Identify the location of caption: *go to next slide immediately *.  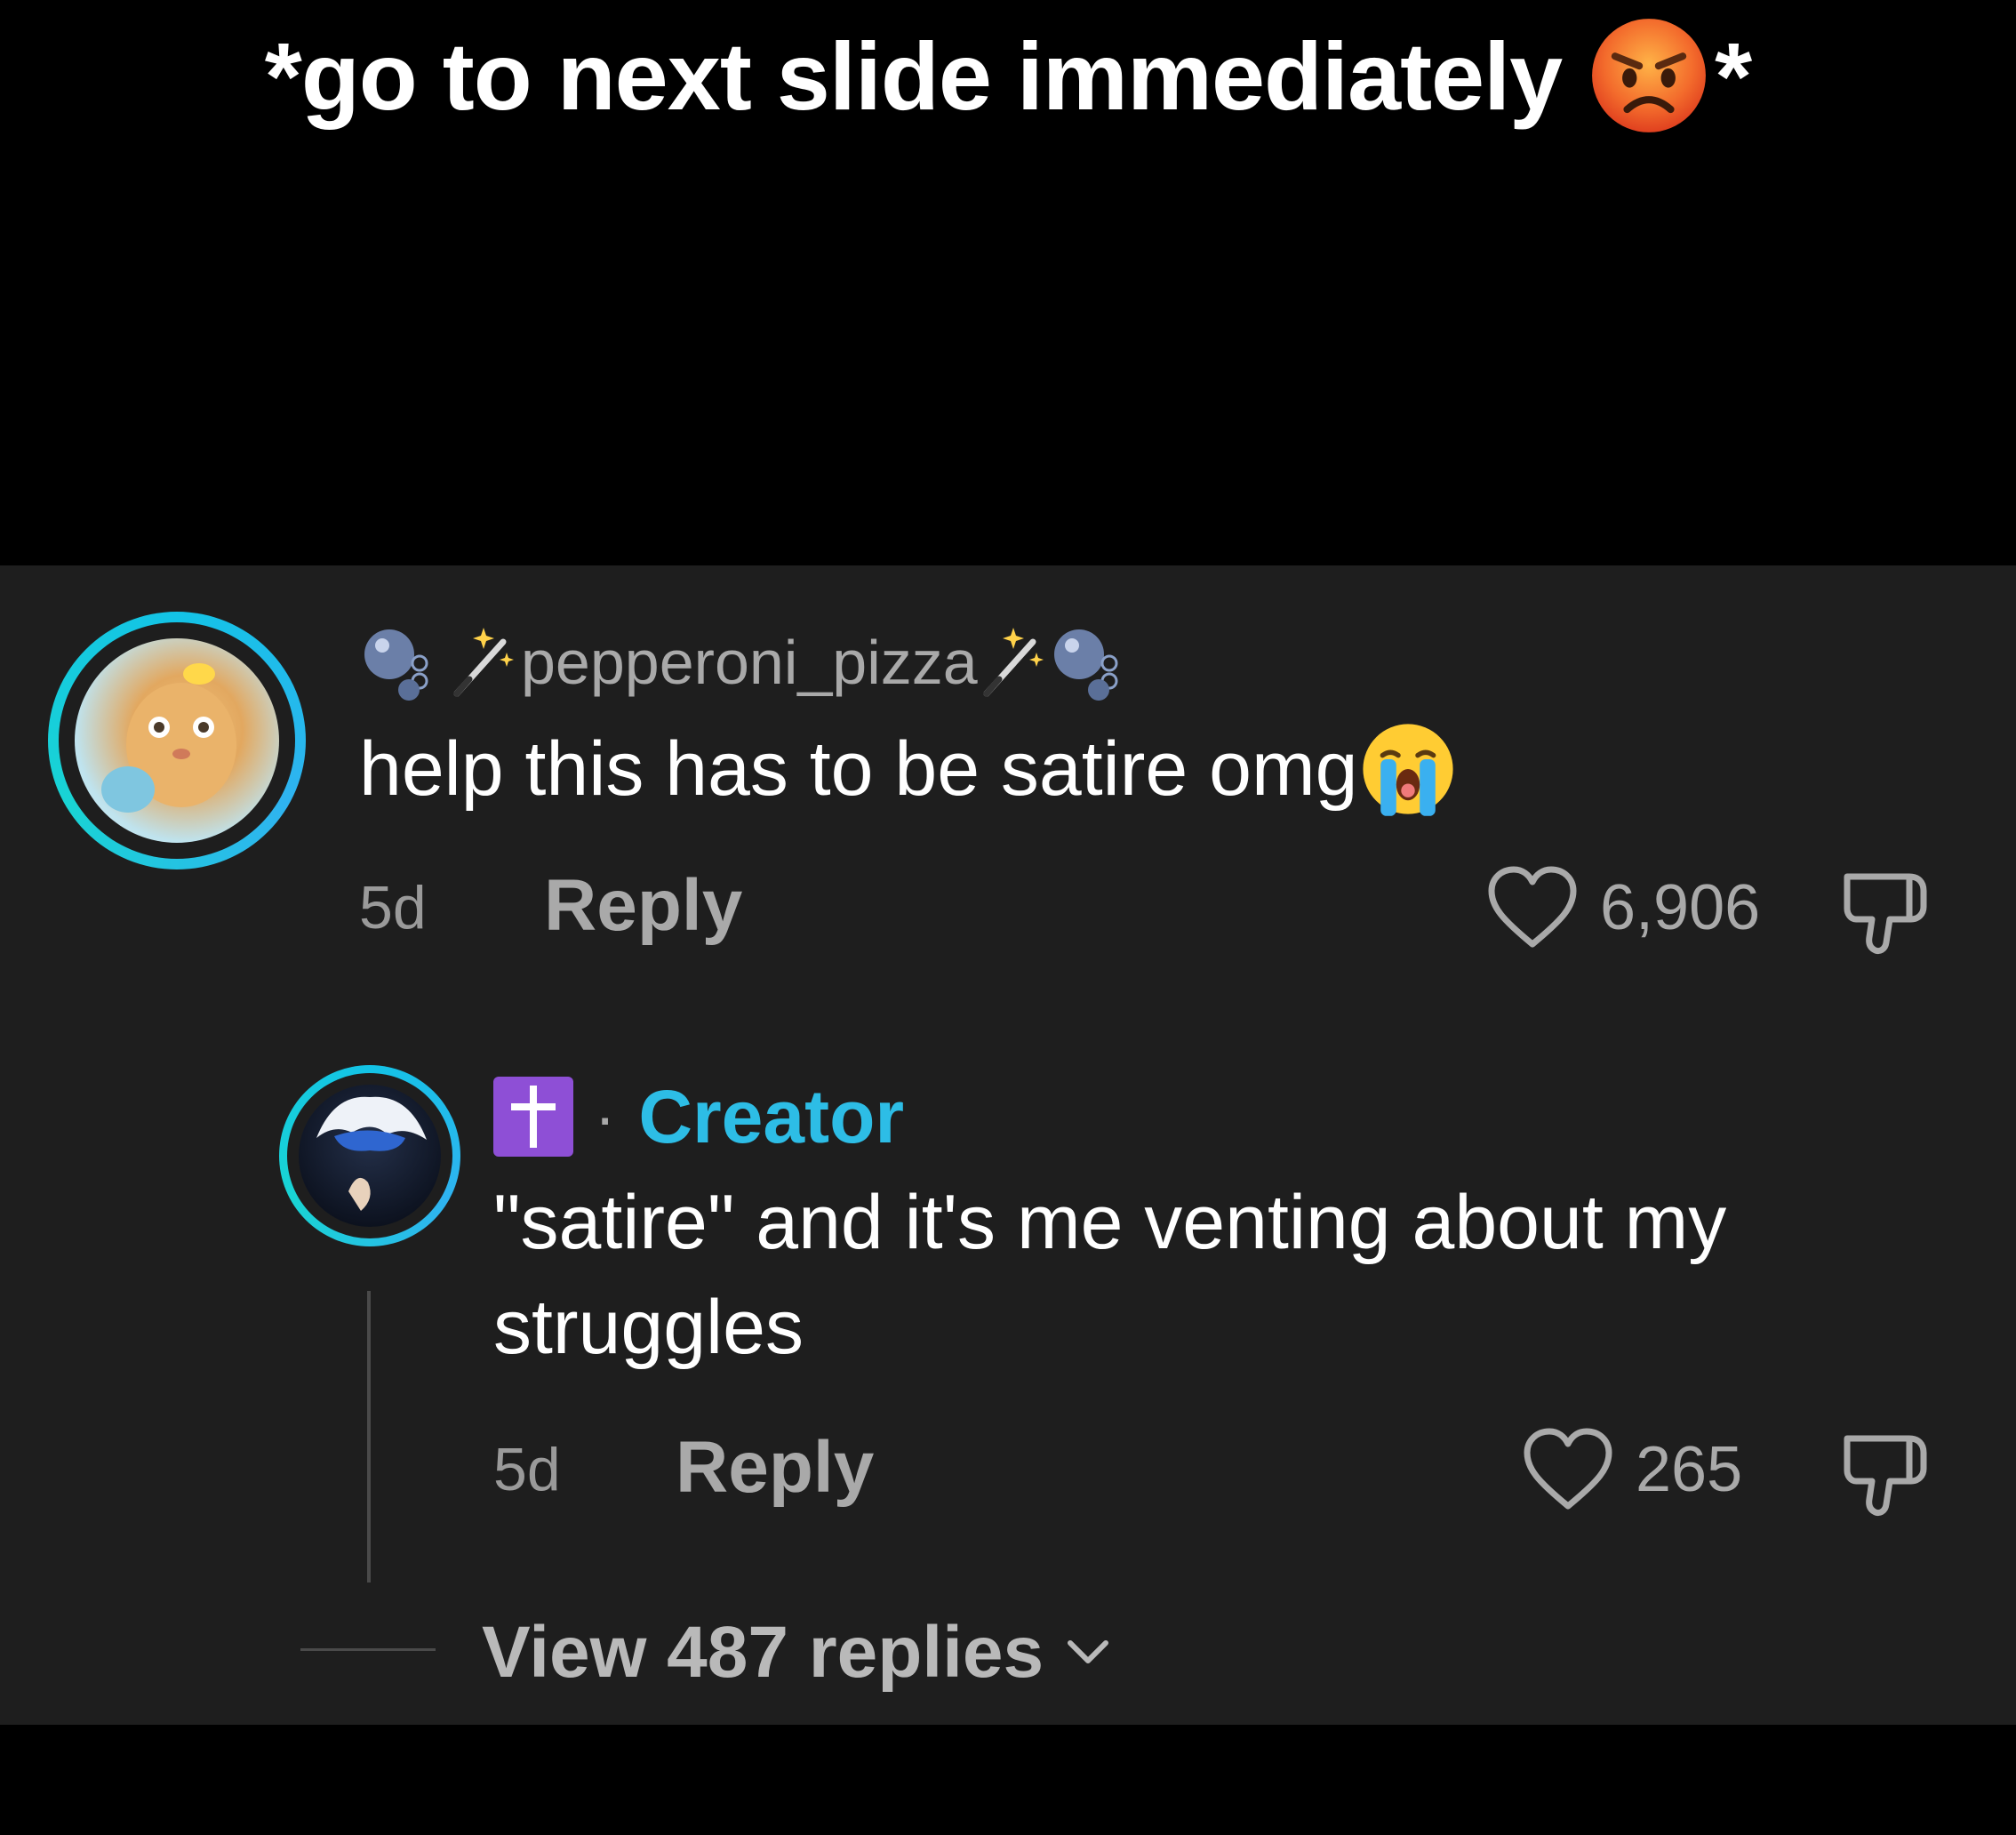
(1008, 75).